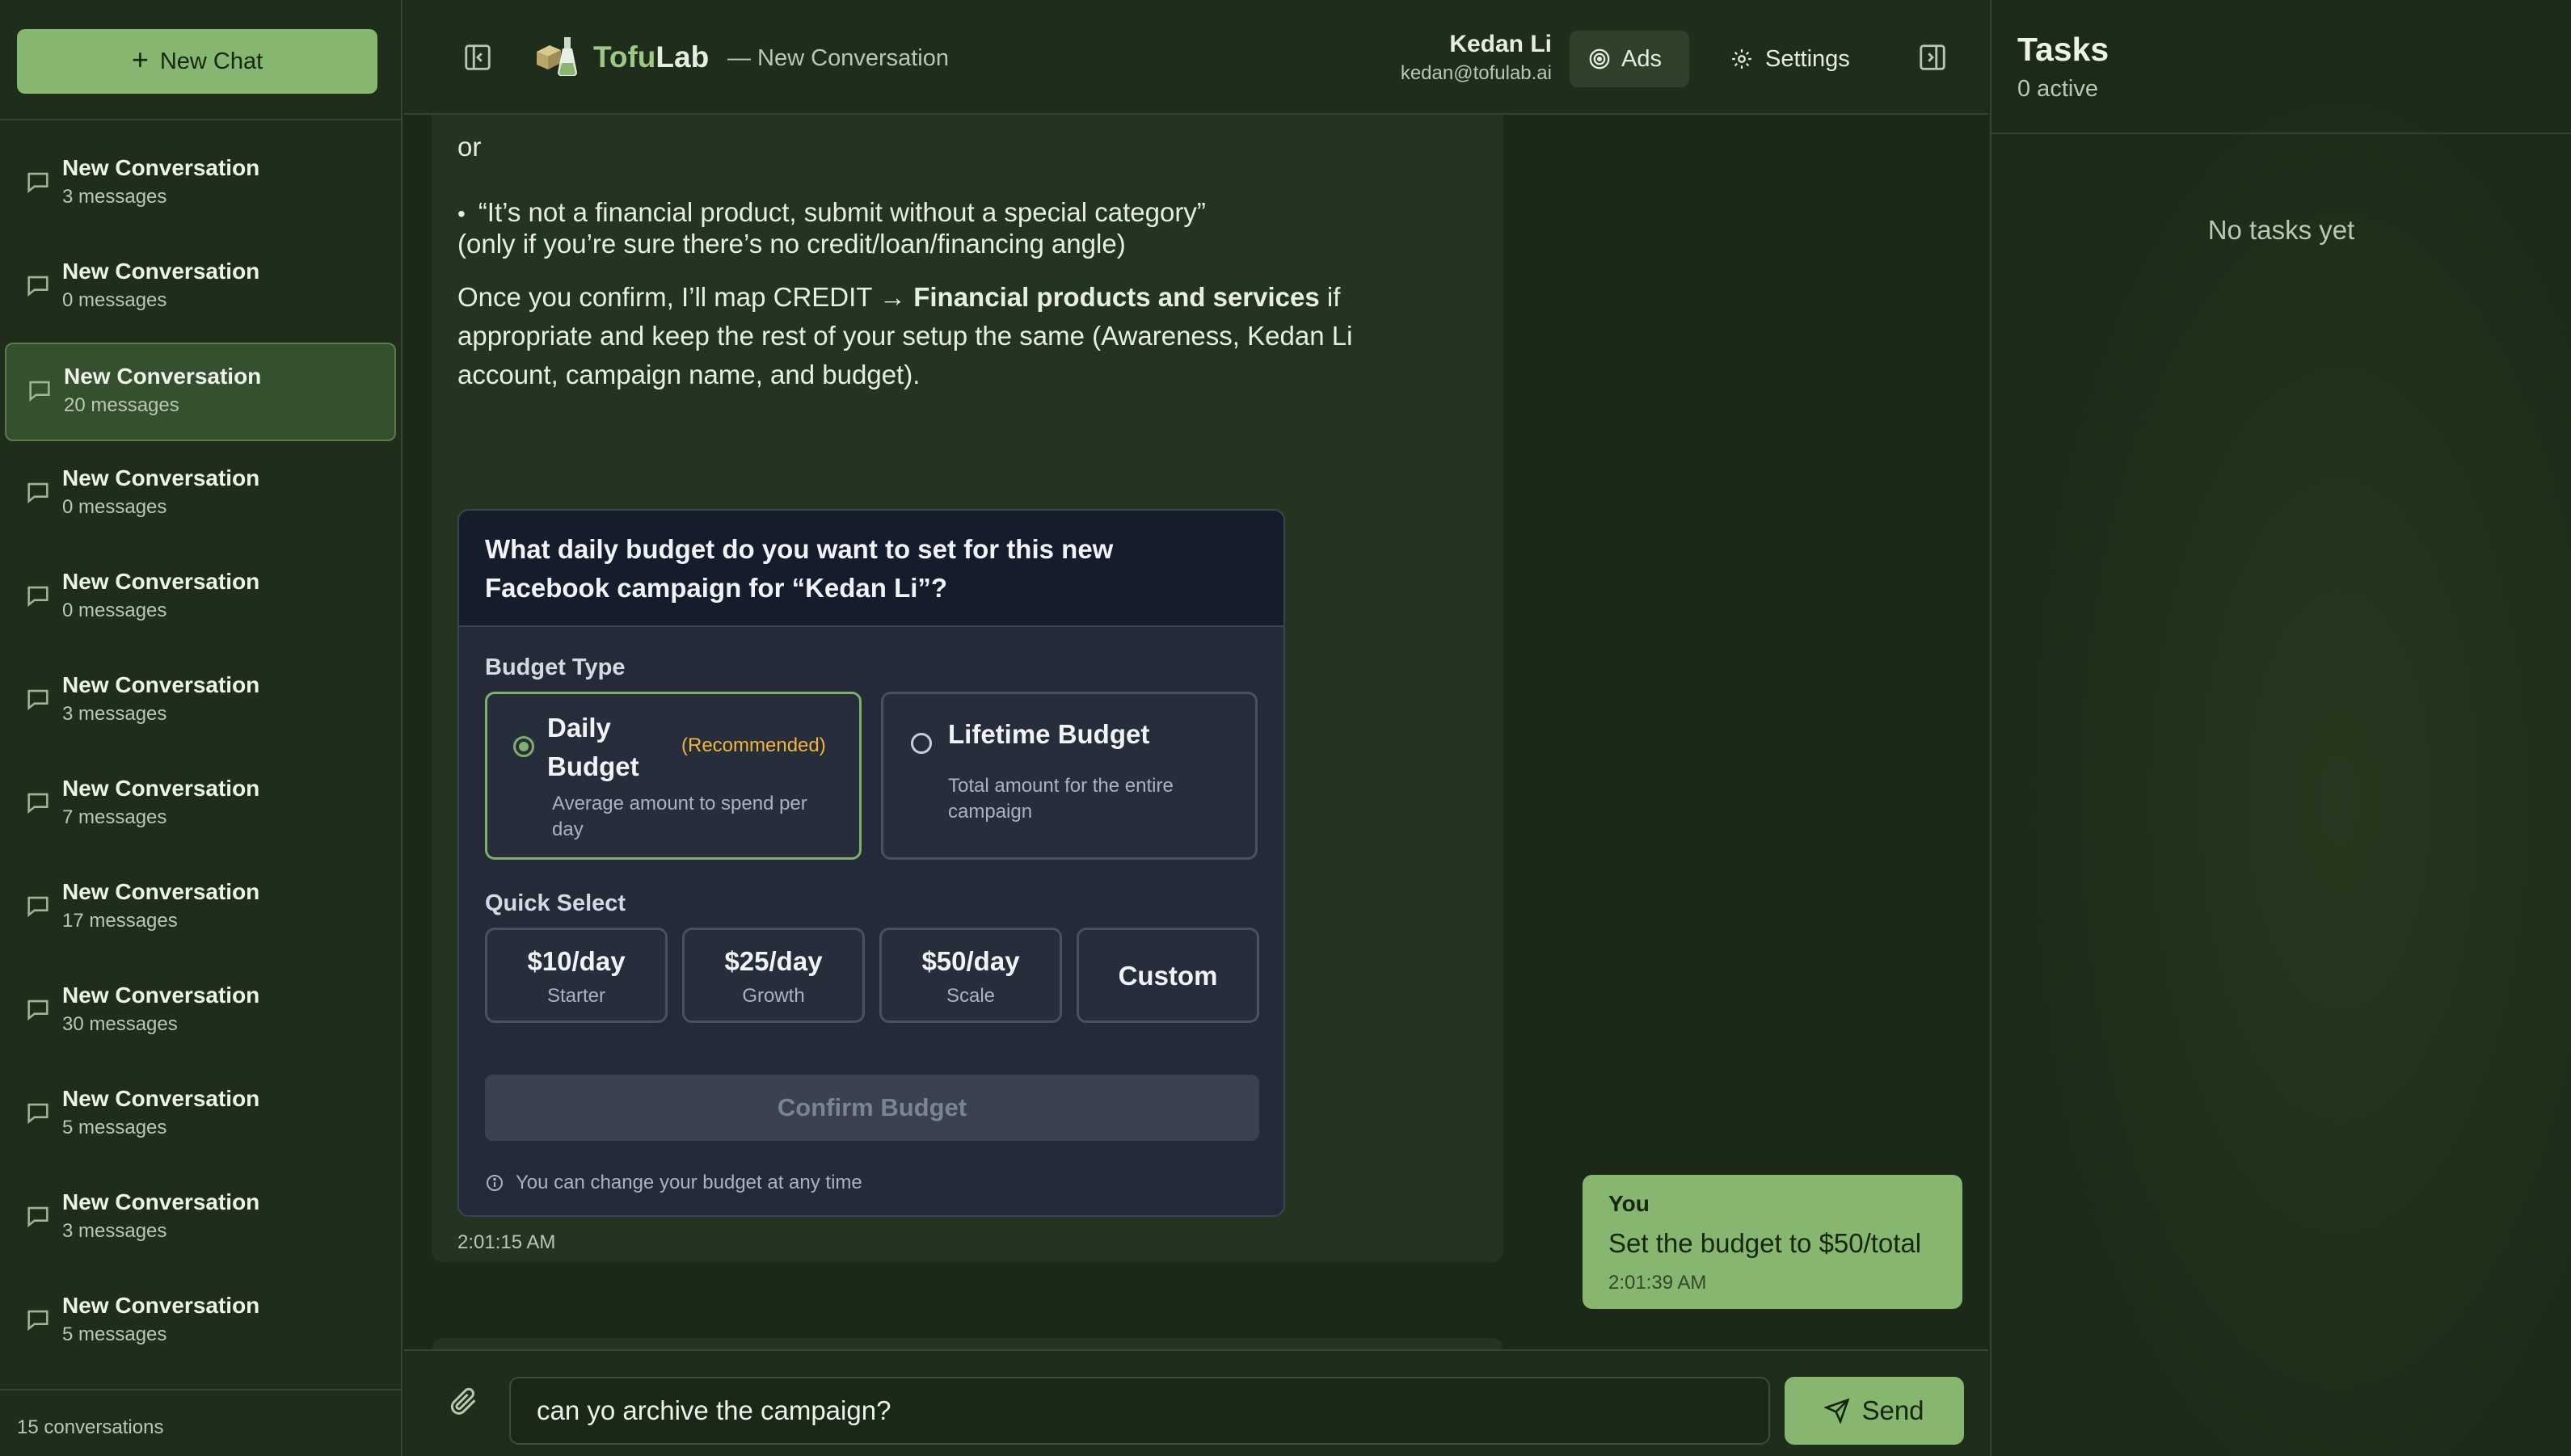  What do you see at coordinates (1168, 975) in the screenshot?
I see `quick-select-custom: Custom` at bounding box center [1168, 975].